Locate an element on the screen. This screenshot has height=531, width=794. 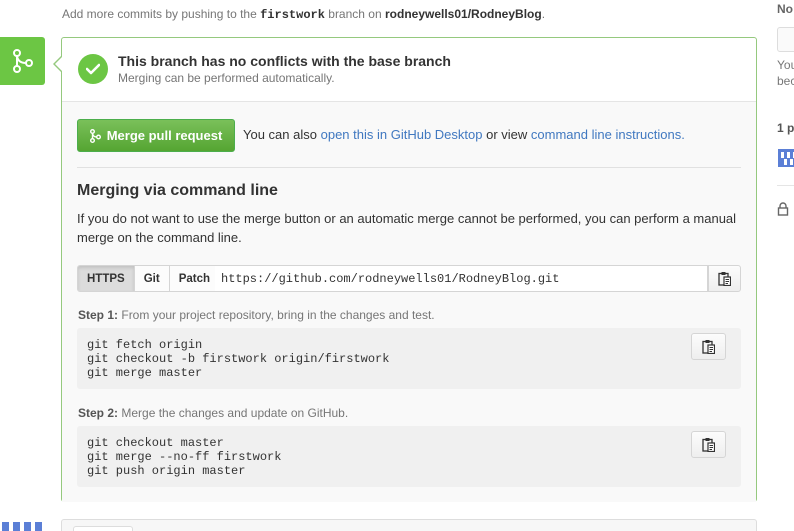
copy-url-button is located at coordinates (724, 278).